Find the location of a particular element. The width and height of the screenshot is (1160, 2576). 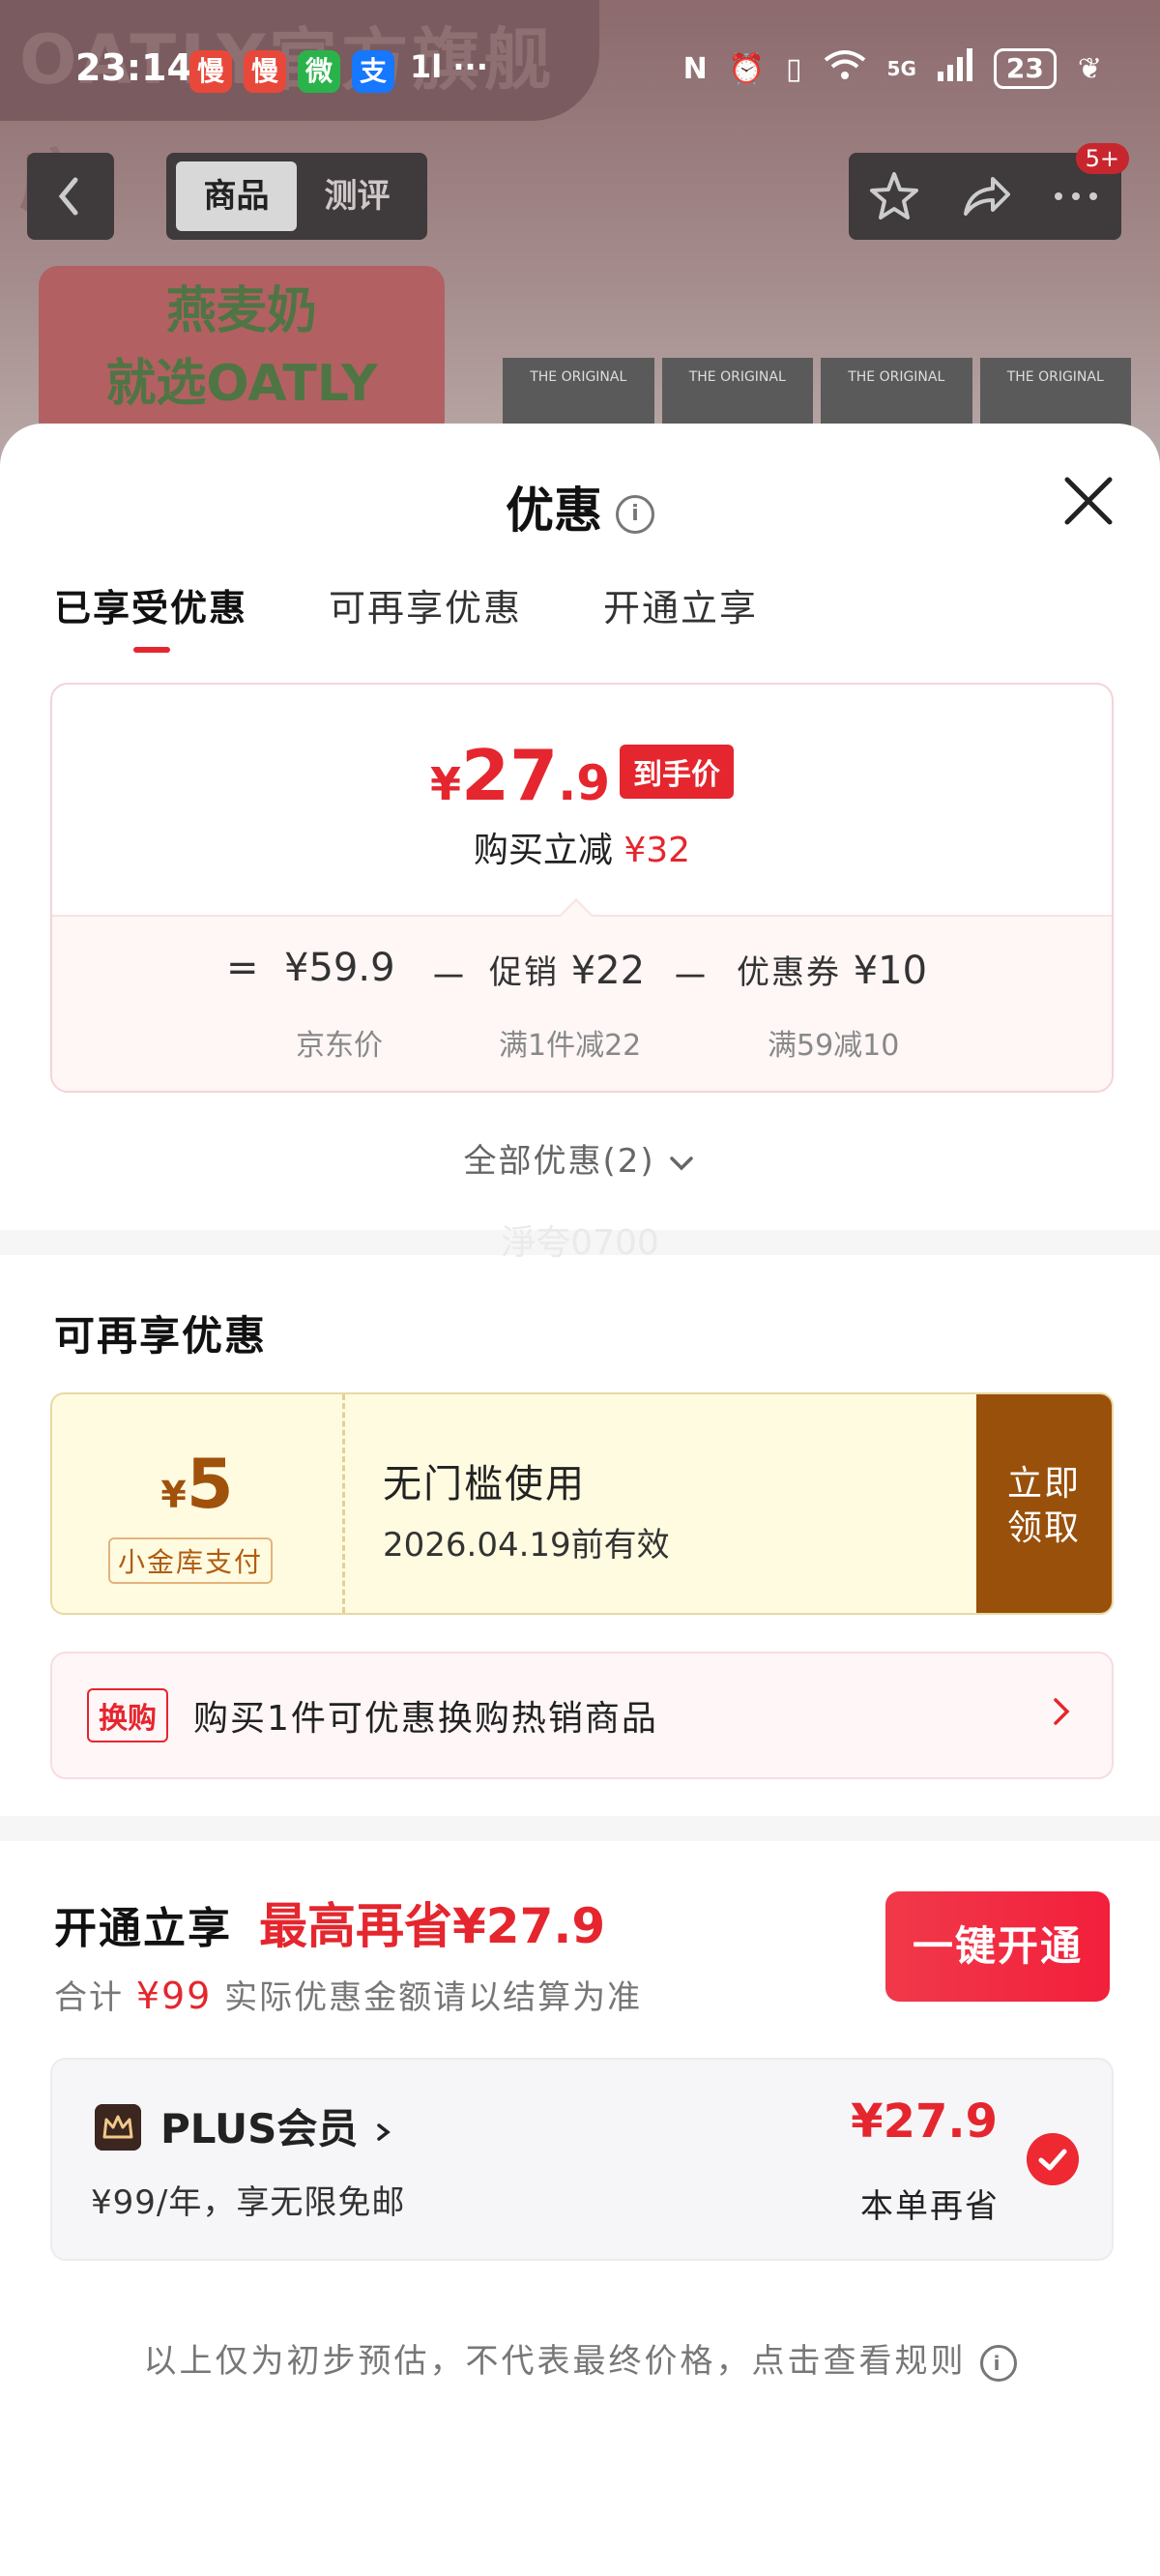

status-right: N ⏰ ▯ 5G 23 ❦ is located at coordinates (893, 68).